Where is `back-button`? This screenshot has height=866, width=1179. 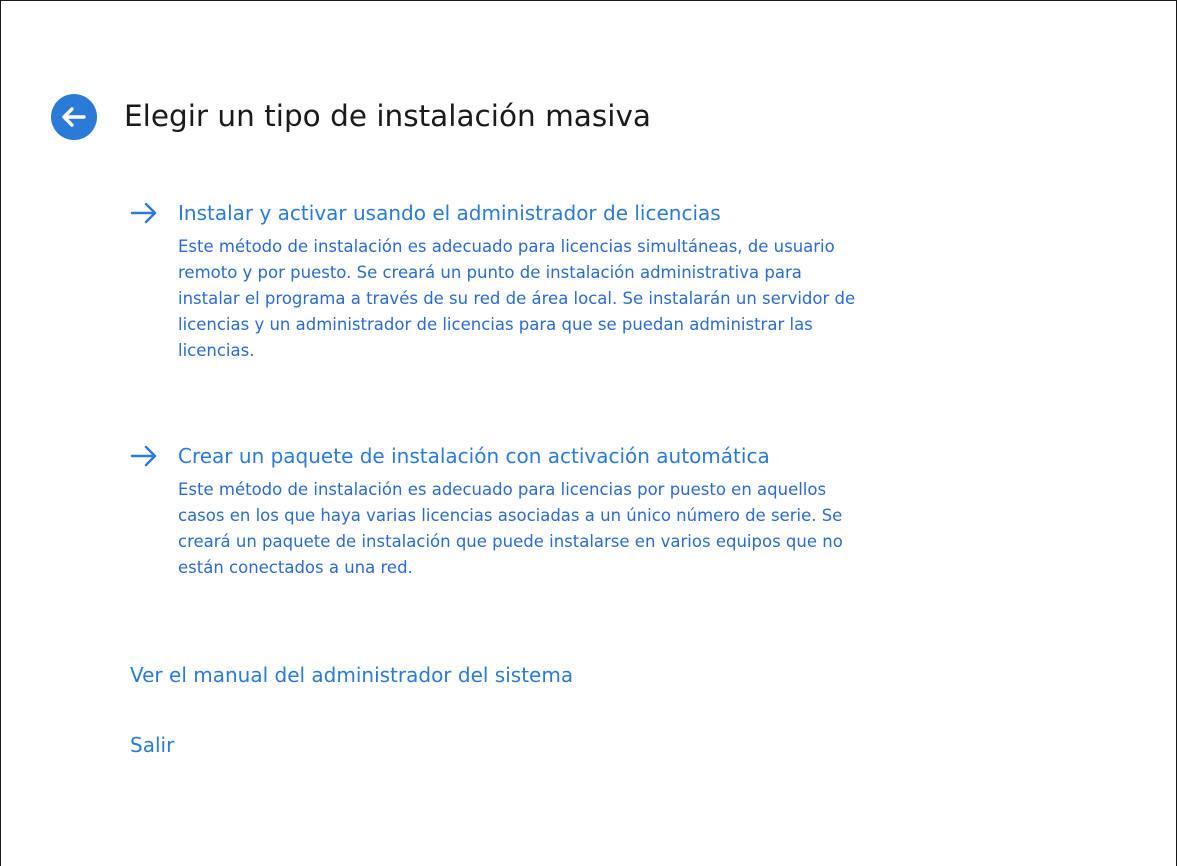 back-button is located at coordinates (74, 117).